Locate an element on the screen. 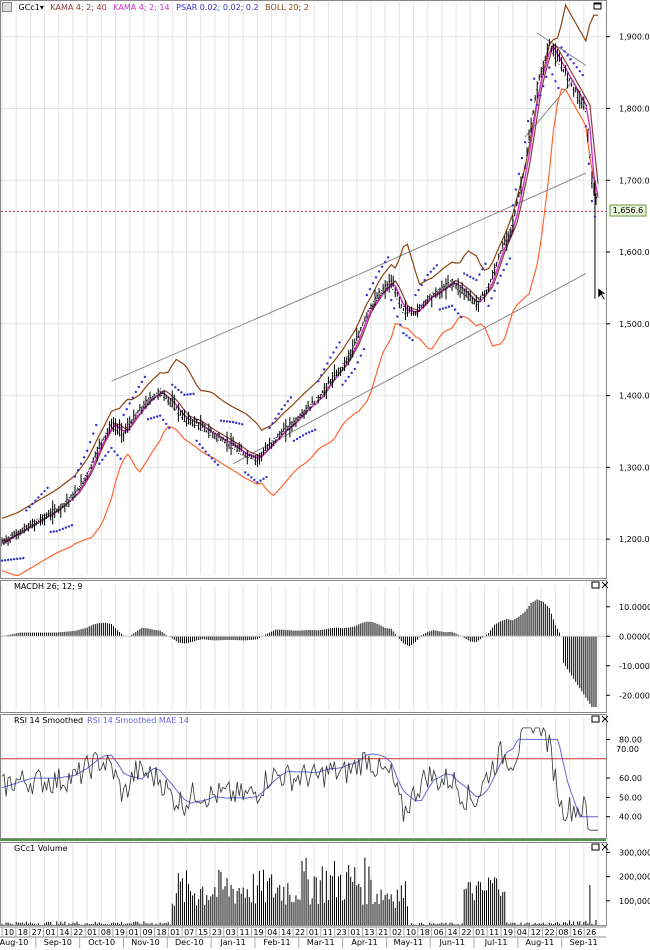 The height and width of the screenshot is (950, 650). y-tick-label: 1,600.000 is located at coordinates (634, 252).